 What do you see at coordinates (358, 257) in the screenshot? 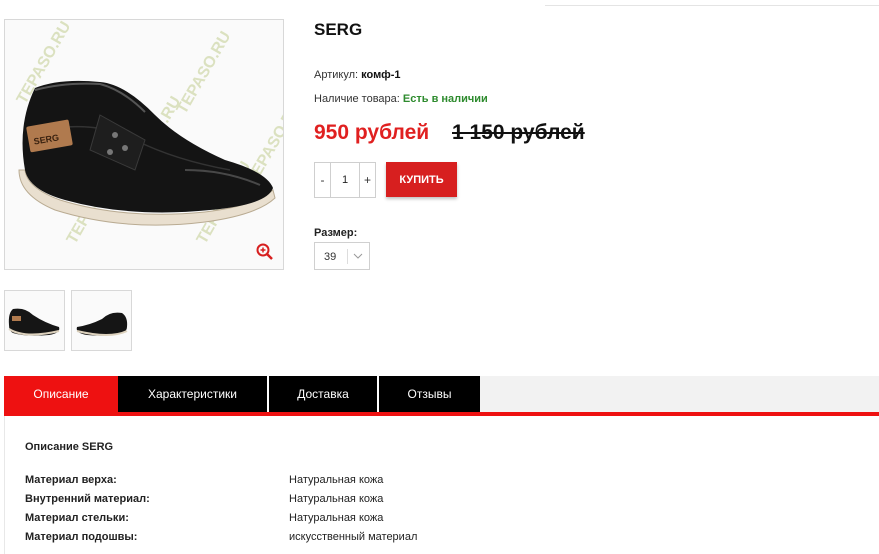
I see `chevron-down-icon` at bounding box center [358, 257].